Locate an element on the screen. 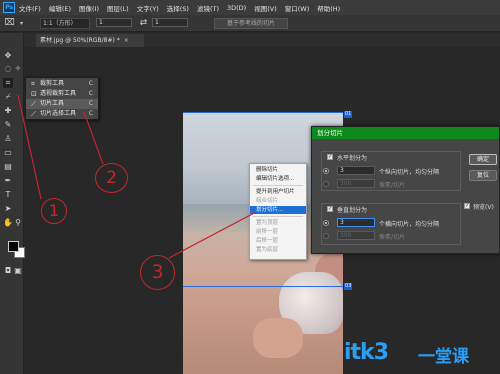  watermark-sub-text: 一堂课 is located at coordinates (443, 357).